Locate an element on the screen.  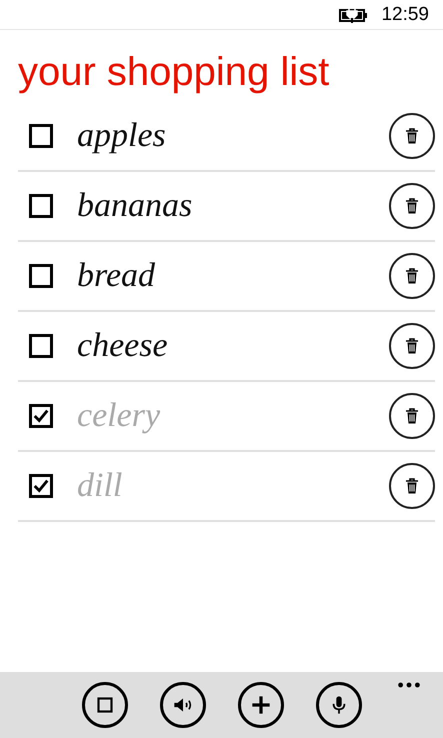
item-name: bananas is located at coordinates (135, 206).